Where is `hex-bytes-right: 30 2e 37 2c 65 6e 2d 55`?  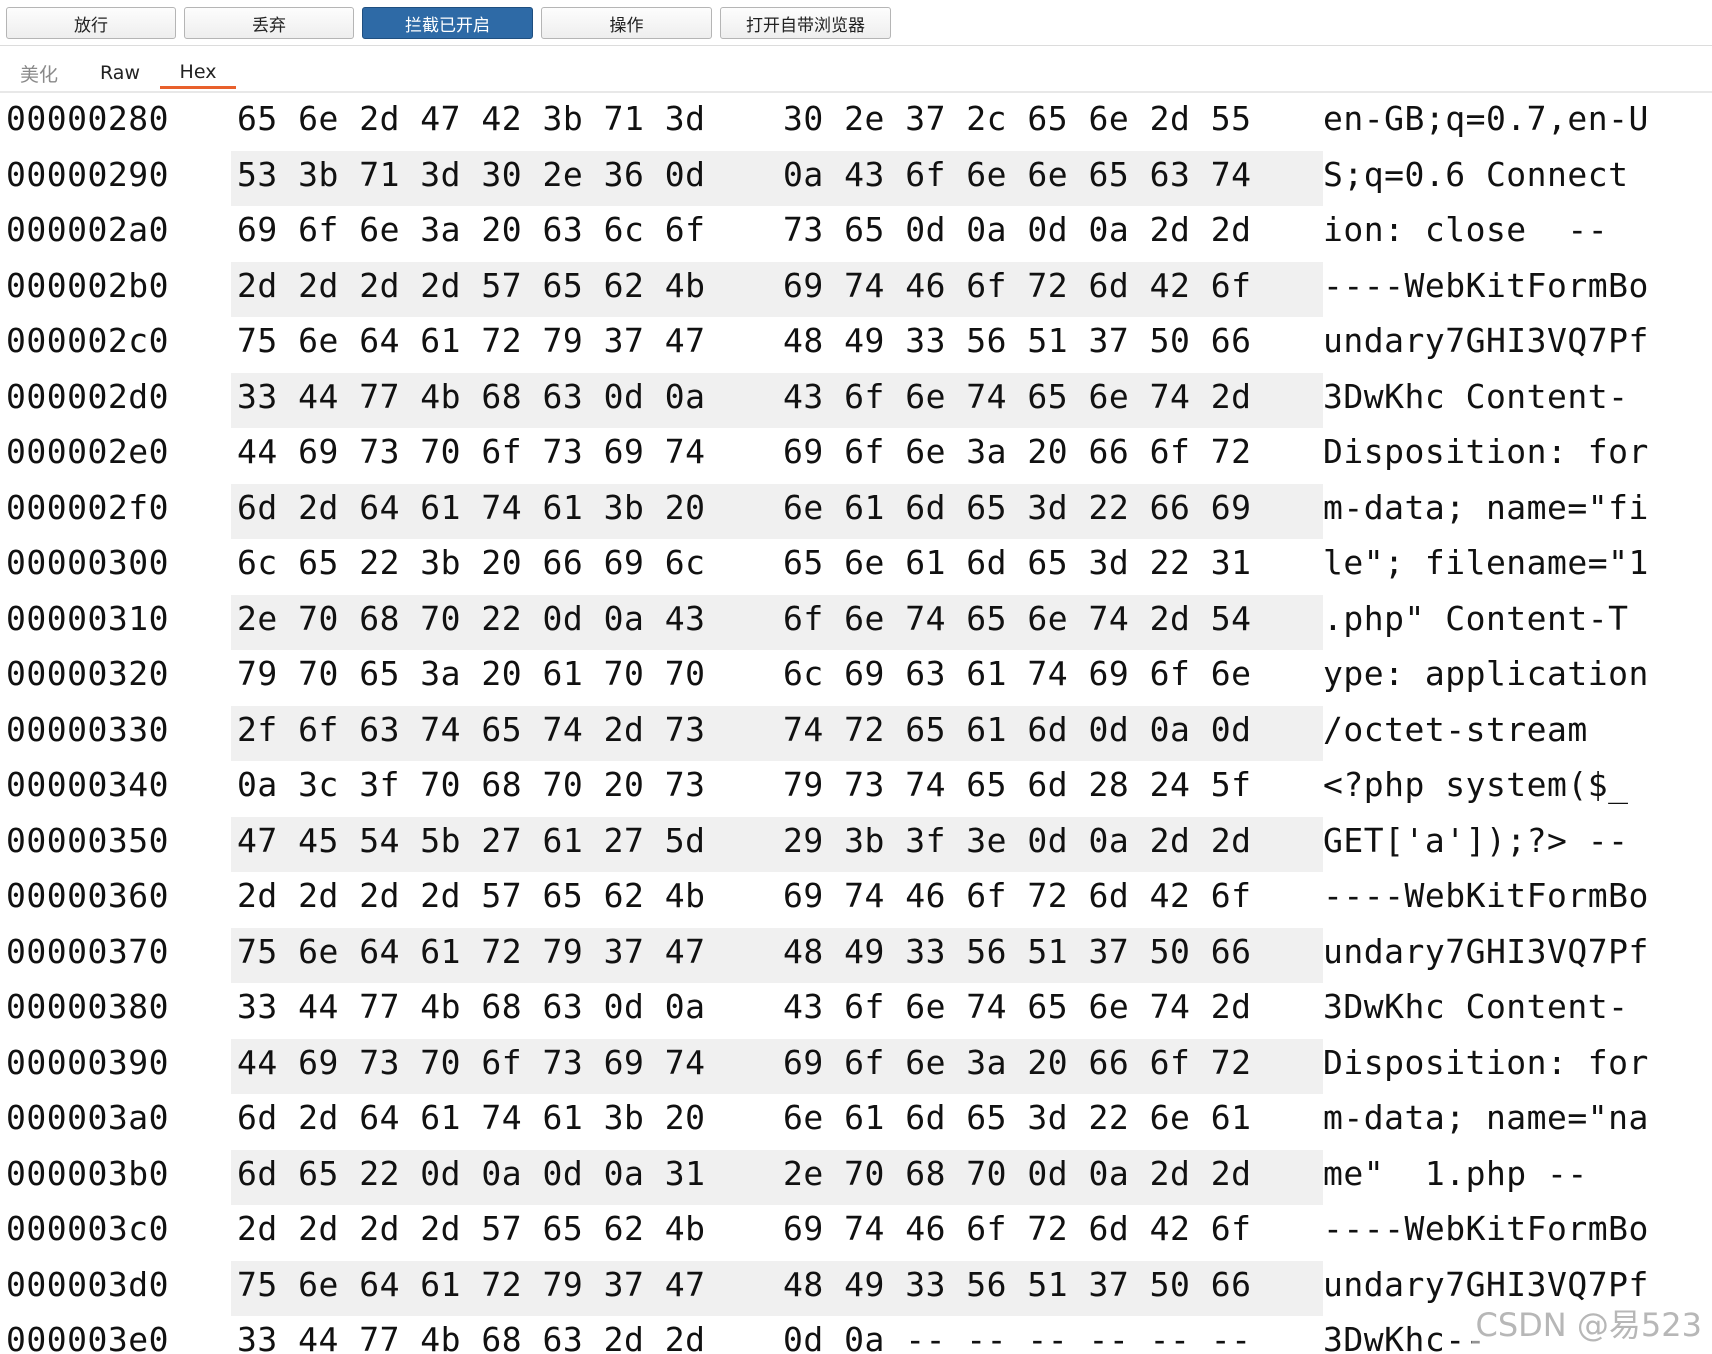 hex-bytes-right: 30 2e 37 2c 65 6e 2d 55 is located at coordinates (1017, 118).